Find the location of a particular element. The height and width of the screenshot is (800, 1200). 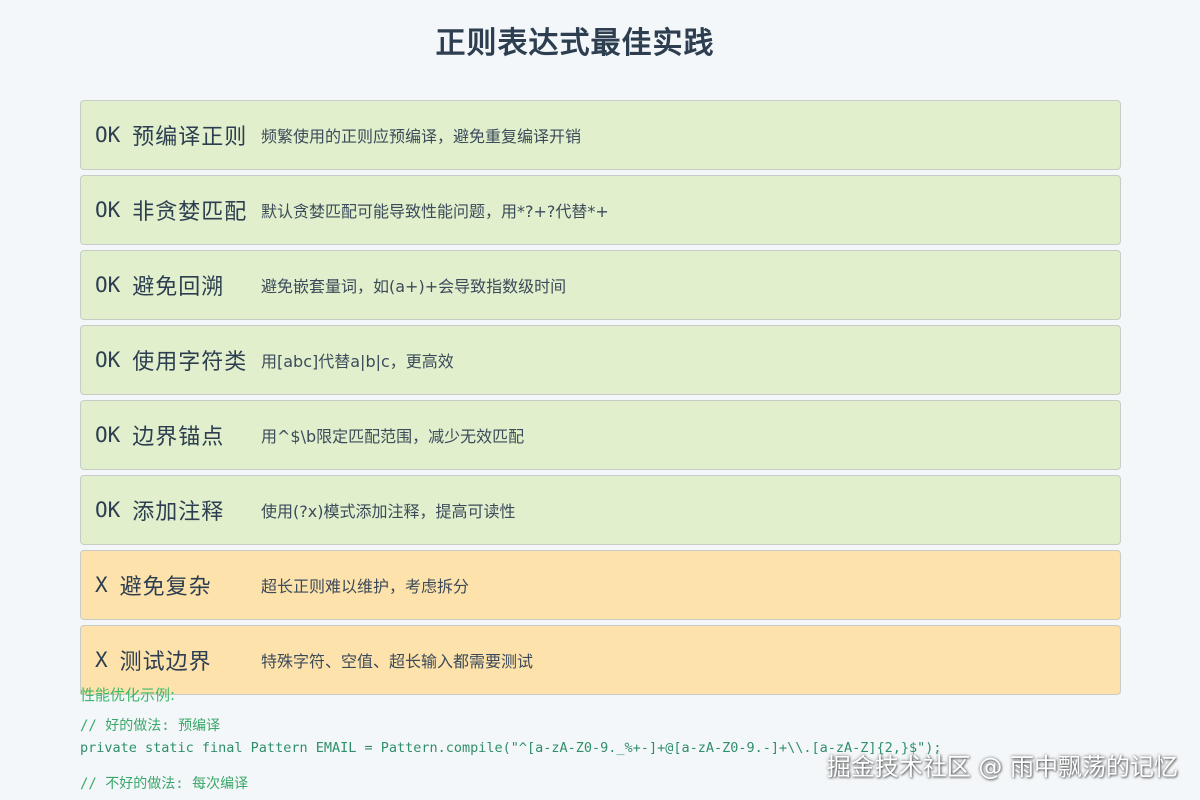

card-title: 非贪婪匹配 is located at coordinates (190, 212).